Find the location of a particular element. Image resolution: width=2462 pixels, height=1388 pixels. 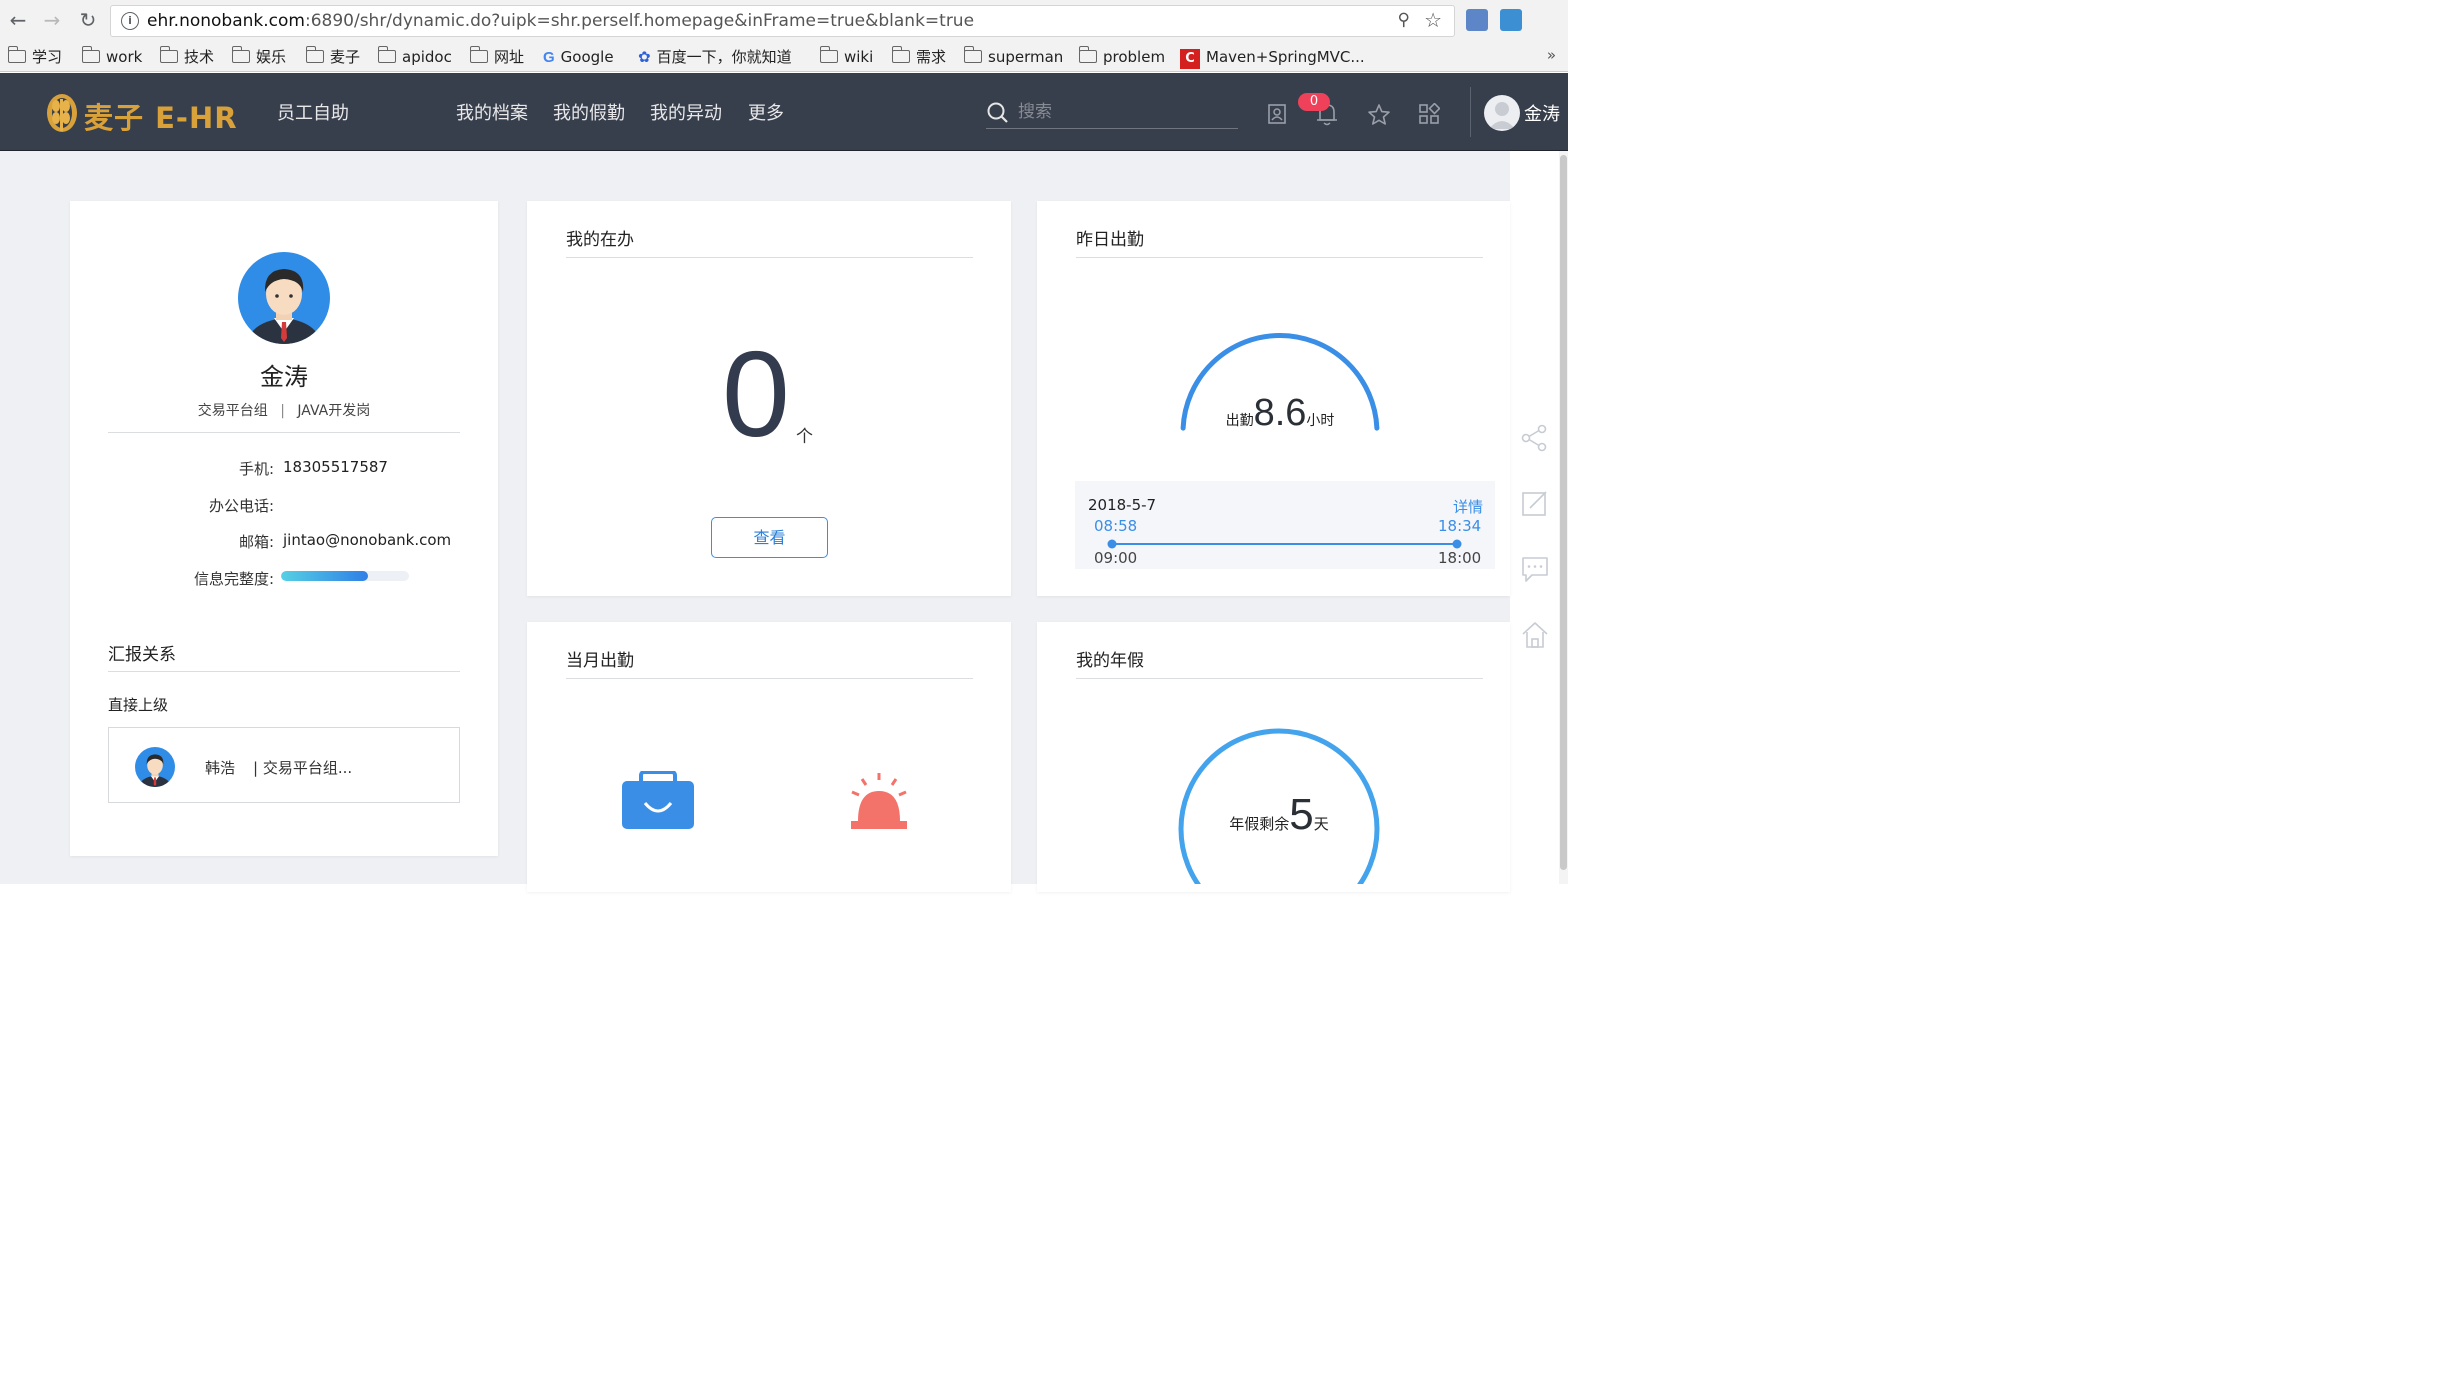

reload-icon: ↻ is located at coordinates (88, 20).